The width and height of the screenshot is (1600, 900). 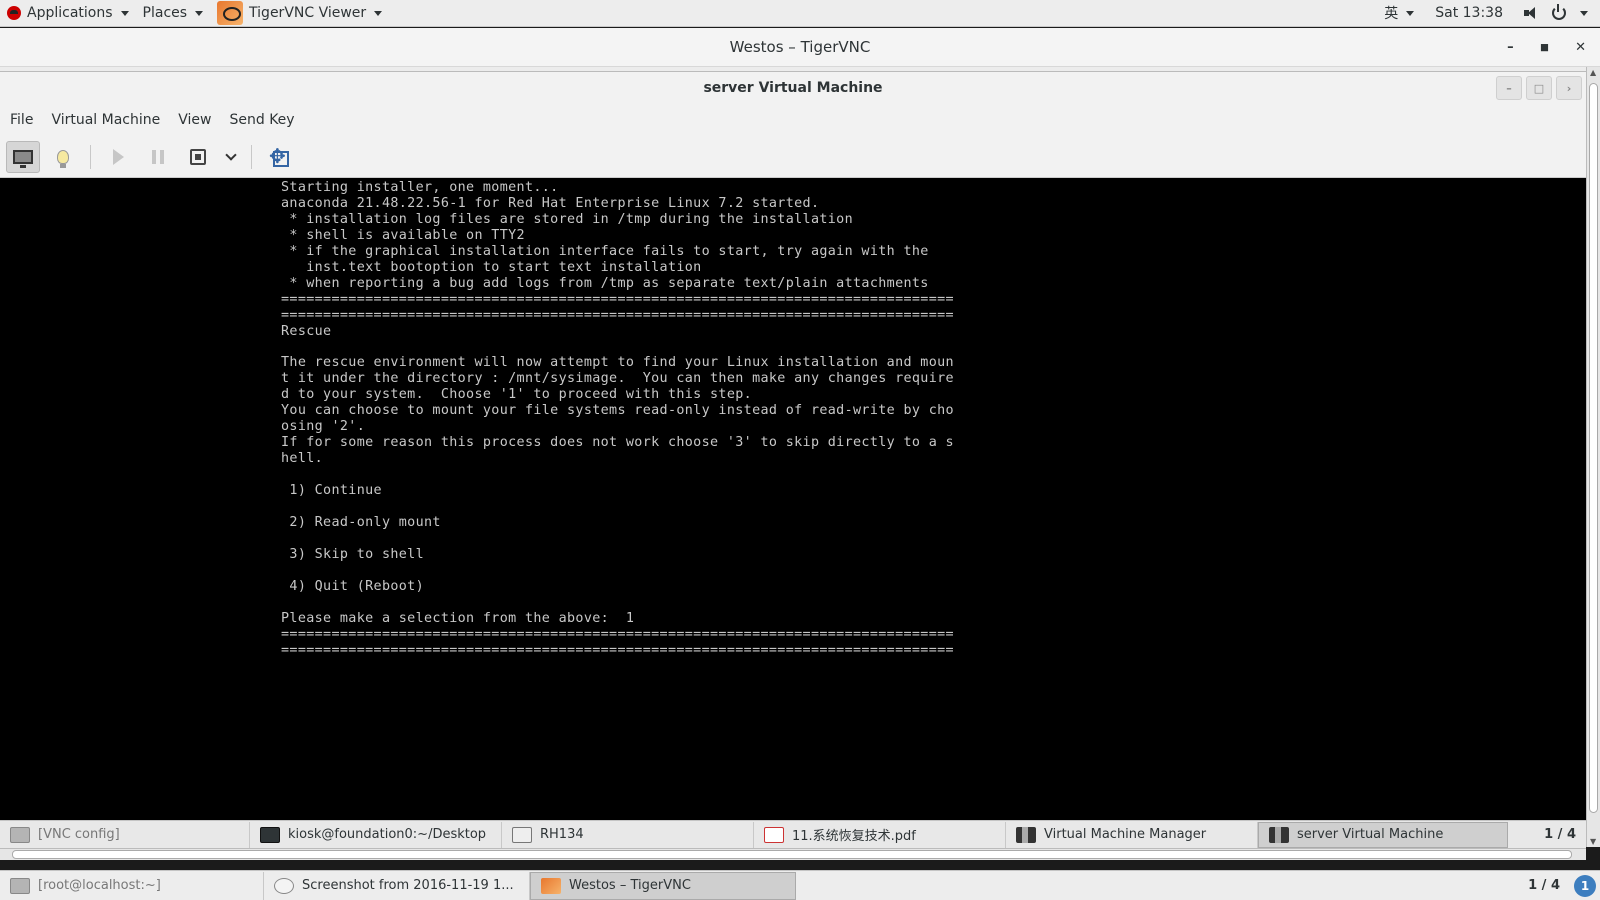 What do you see at coordinates (1539, 88) in the screenshot?
I see `vm-maximize-button: □` at bounding box center [1539, 88].